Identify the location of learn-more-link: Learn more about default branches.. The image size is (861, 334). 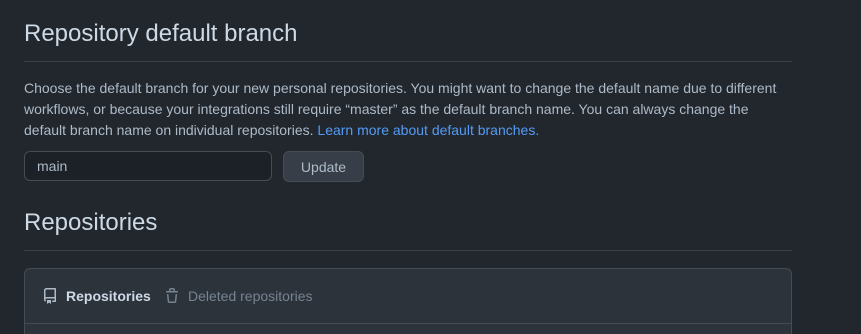
(428, 130).